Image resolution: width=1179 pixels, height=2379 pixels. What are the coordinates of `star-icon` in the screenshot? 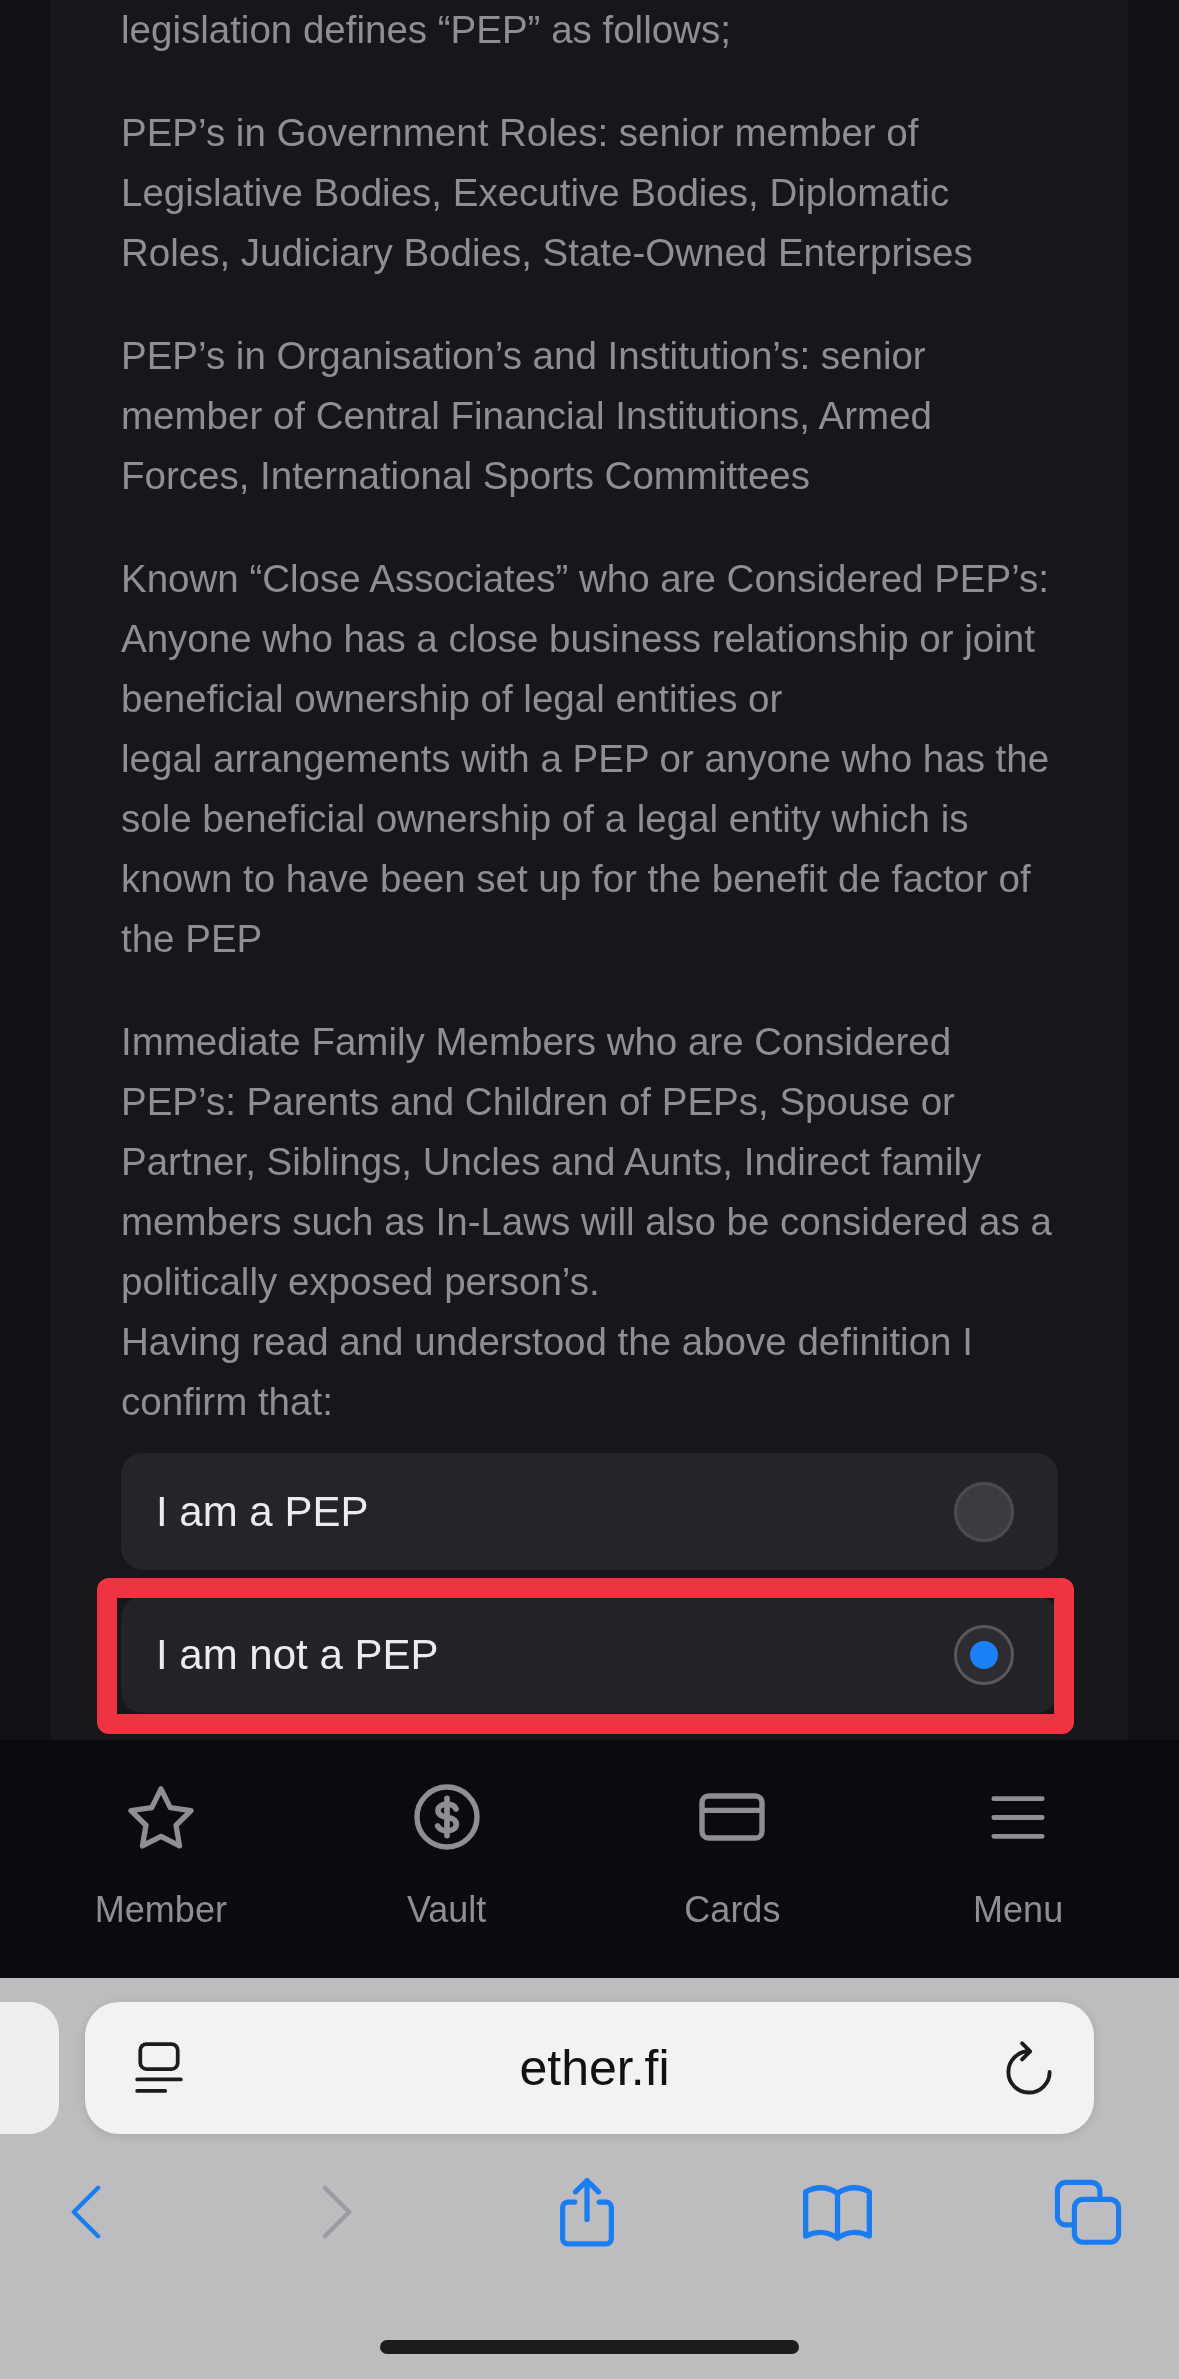 It's located at (160, 1817).